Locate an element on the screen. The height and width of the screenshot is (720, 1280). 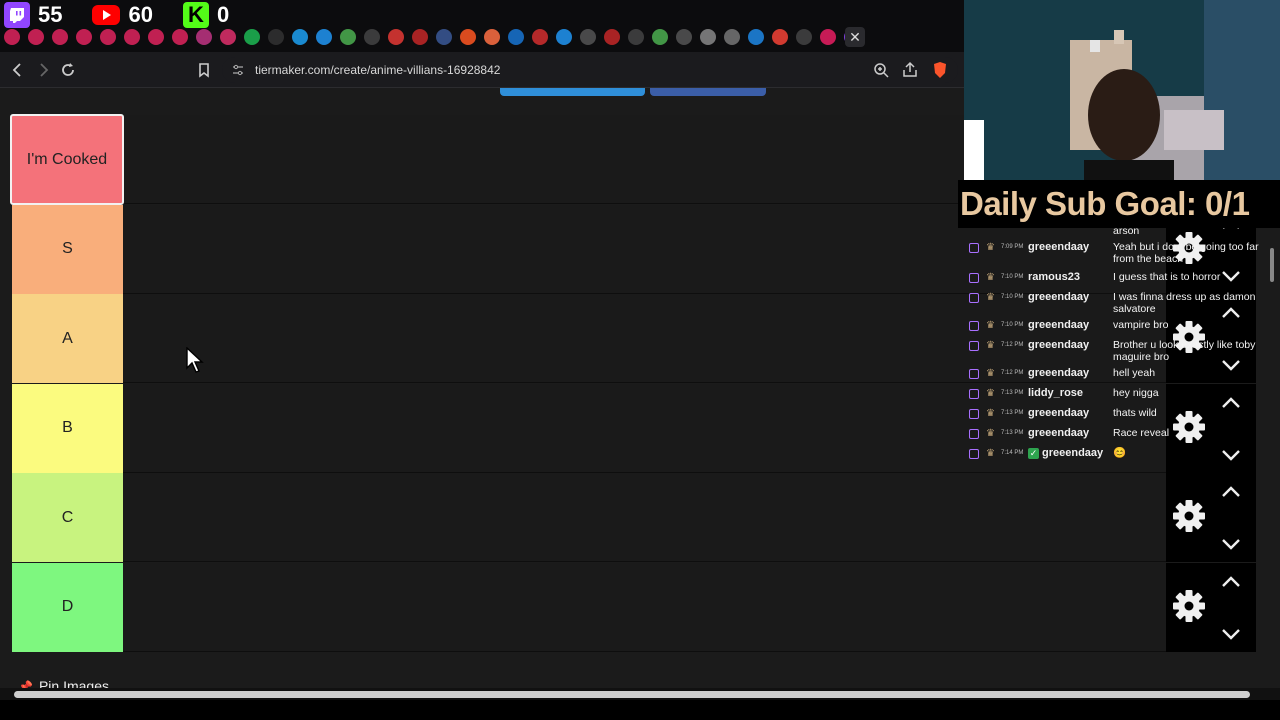
secondary-action-button is located at coordinates (708, 92).